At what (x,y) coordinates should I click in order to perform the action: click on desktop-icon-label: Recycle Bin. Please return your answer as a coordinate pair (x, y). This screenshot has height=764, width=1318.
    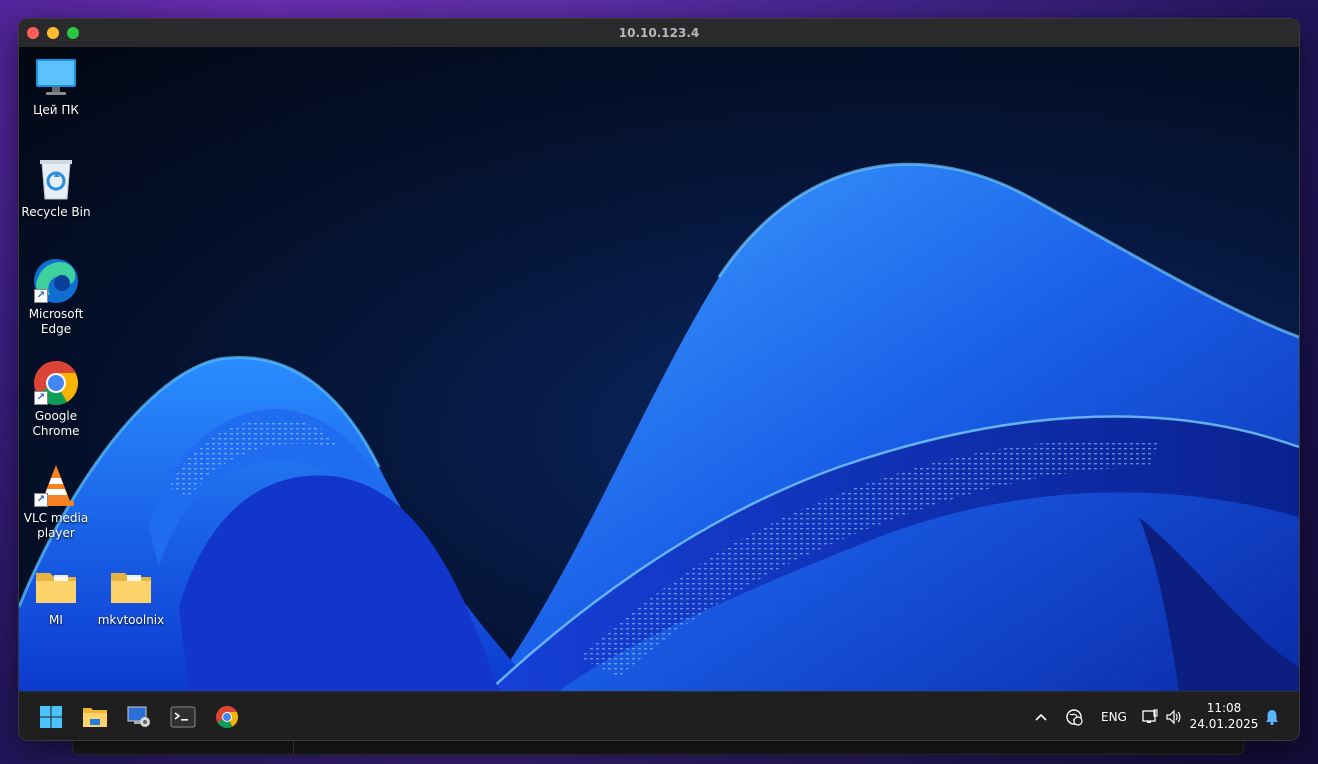
    Looking at the image, I should click on (56, 212).